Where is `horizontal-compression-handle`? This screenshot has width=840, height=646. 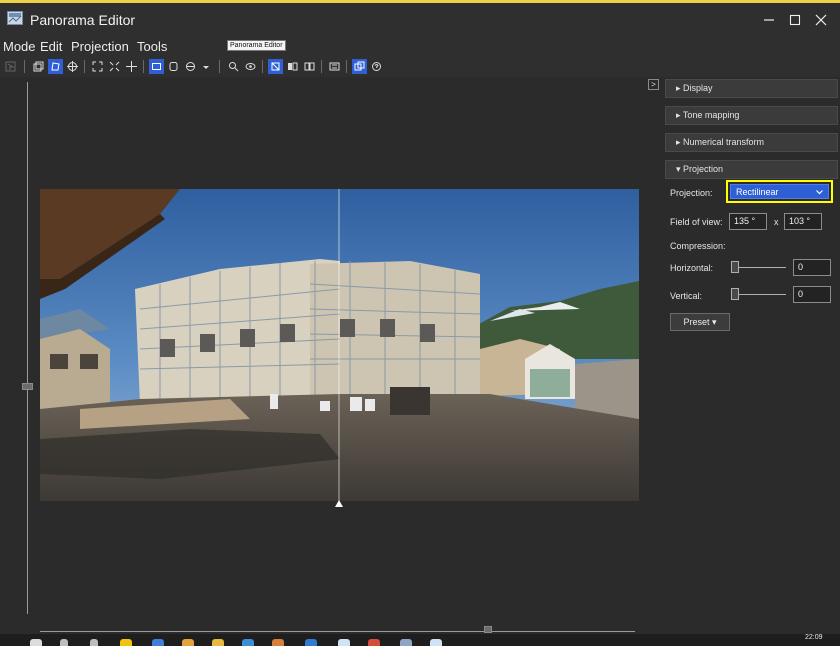
horizontal-compression-handle is located at coordinates (735, 267).